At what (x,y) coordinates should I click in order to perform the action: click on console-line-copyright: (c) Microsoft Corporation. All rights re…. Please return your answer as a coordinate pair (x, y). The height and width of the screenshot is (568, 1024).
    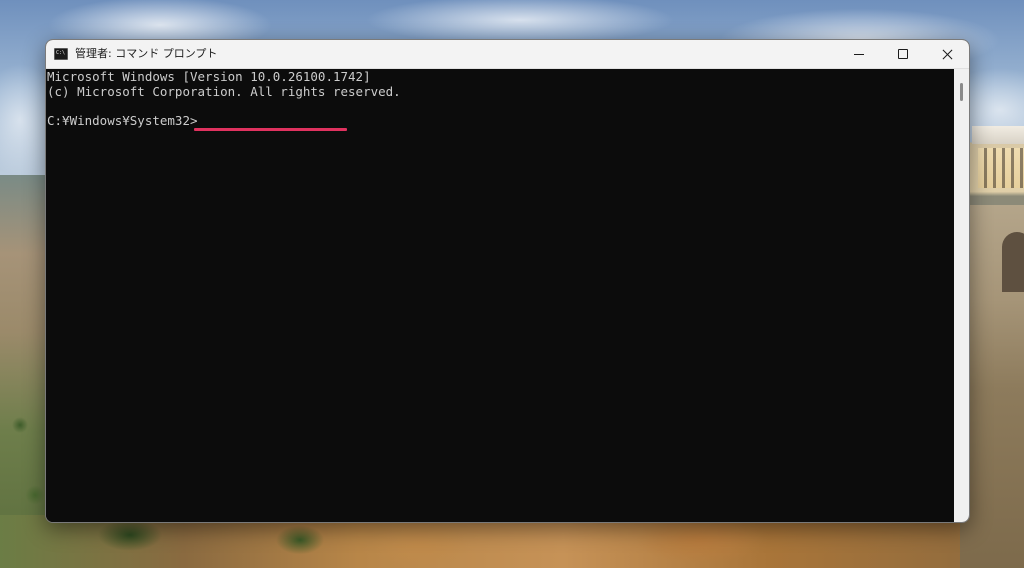
    Looking at the image, I should click on (224, 91).